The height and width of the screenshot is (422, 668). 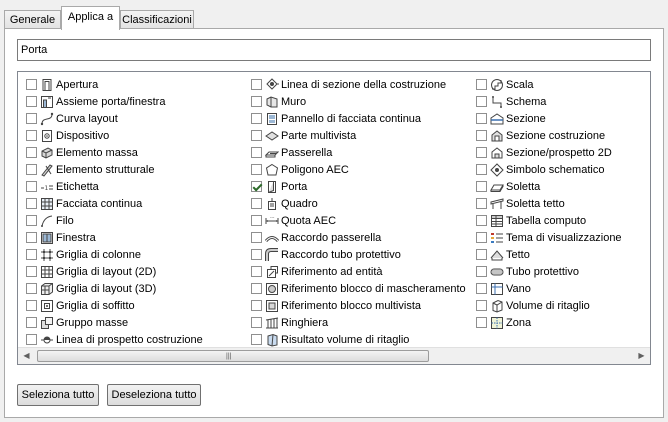 I want to click on list-item: Poligono AEC, so click(x=356, y=169).